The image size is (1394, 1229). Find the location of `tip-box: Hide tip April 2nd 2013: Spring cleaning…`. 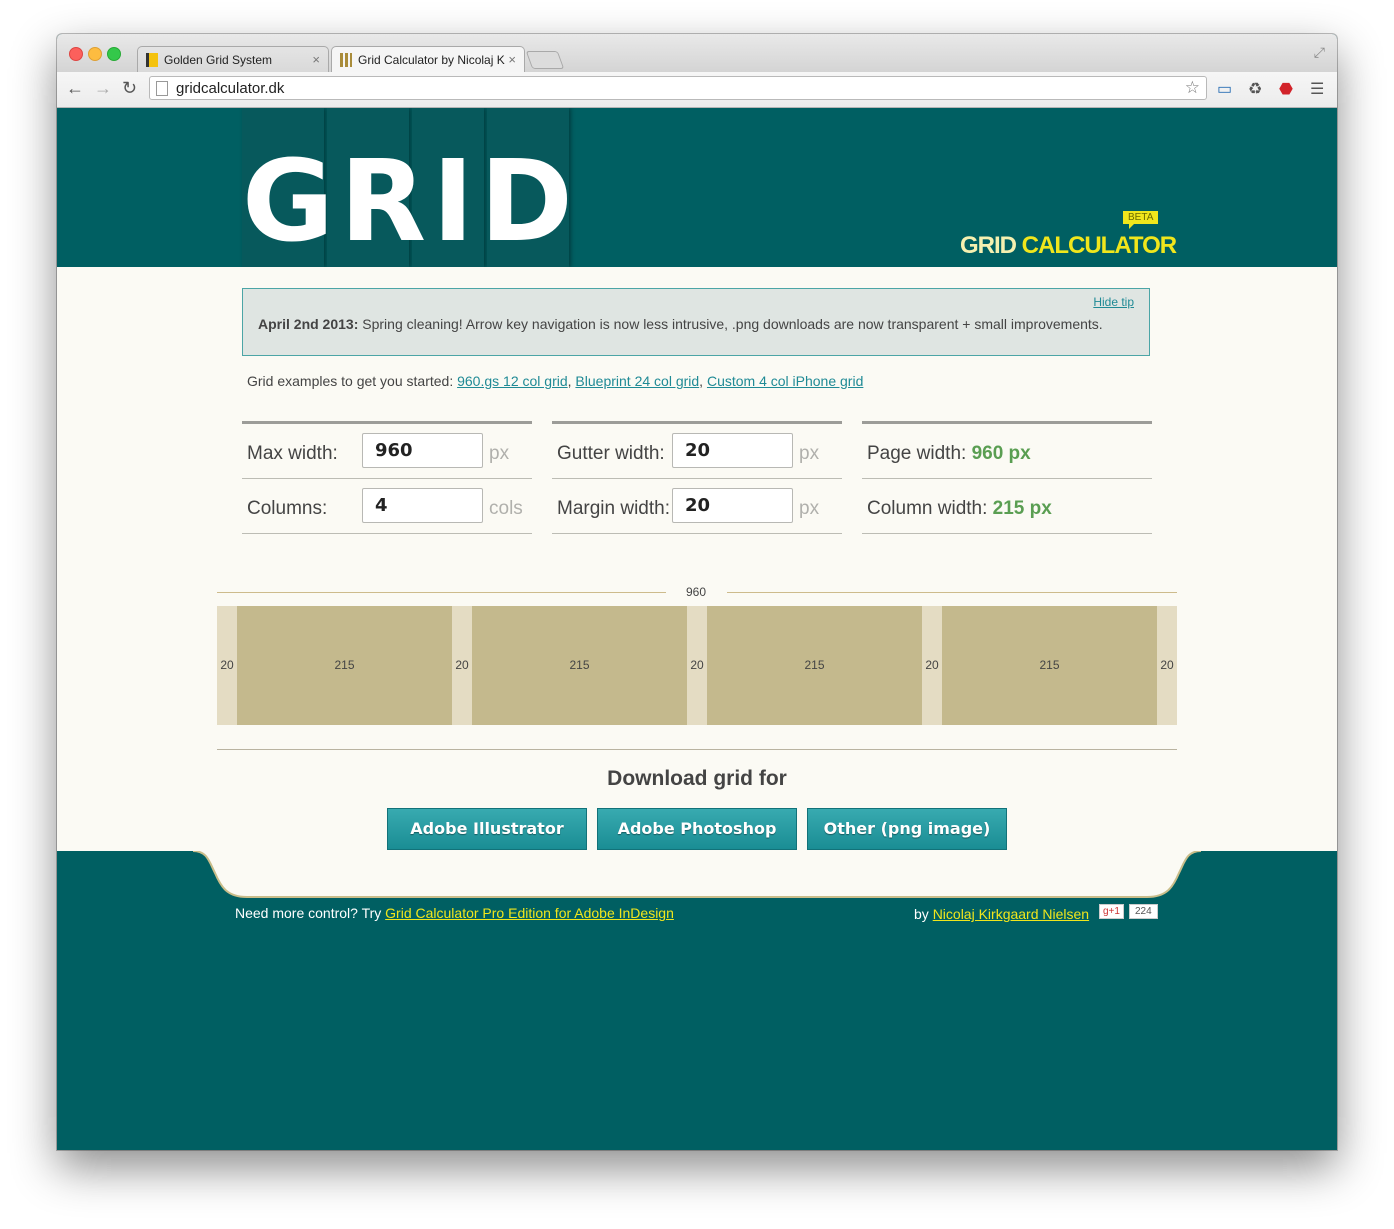

tip-box: Hide tip April 2nd 2013: Spring cleaning… is located at coordinates (696, 322).